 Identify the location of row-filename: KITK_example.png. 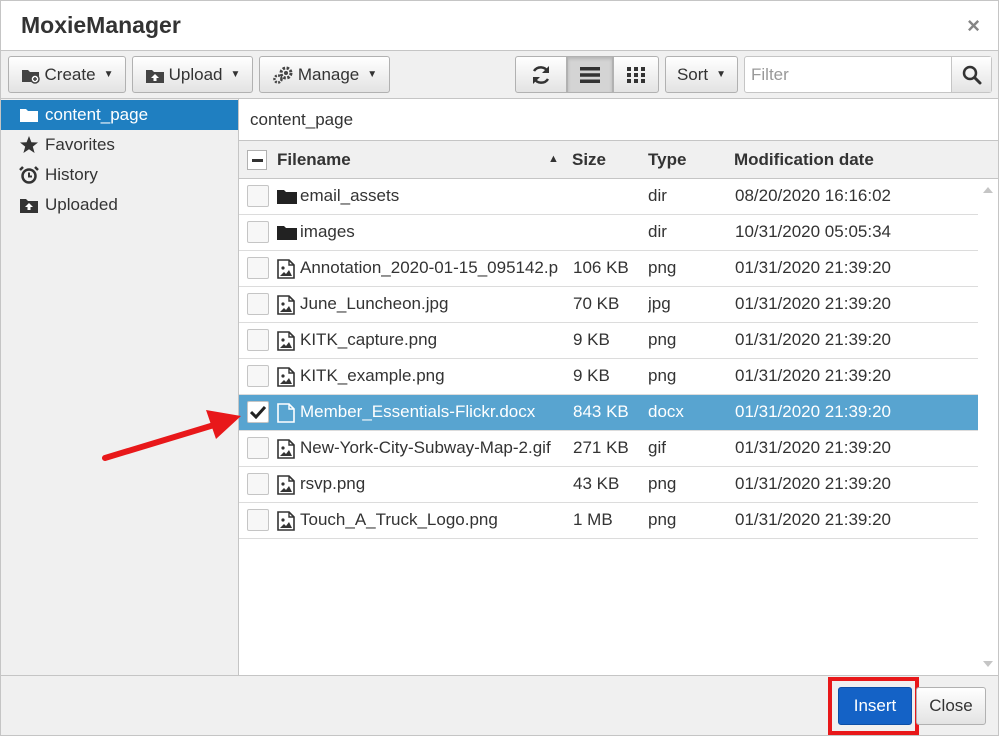
(372, 375).